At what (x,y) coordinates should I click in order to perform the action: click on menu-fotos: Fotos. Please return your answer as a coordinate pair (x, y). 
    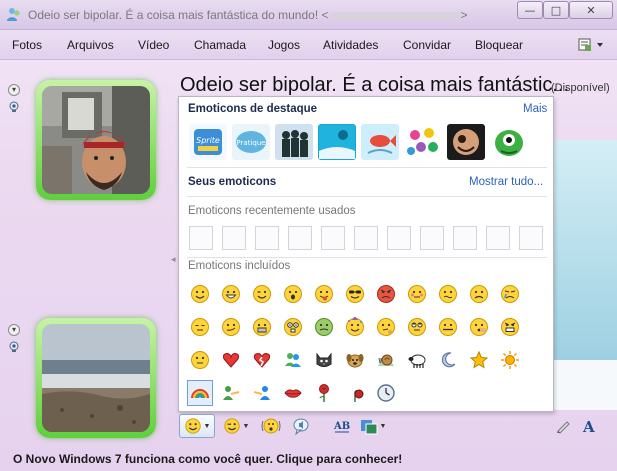
    Looking at the image, I should click on (27, 45).